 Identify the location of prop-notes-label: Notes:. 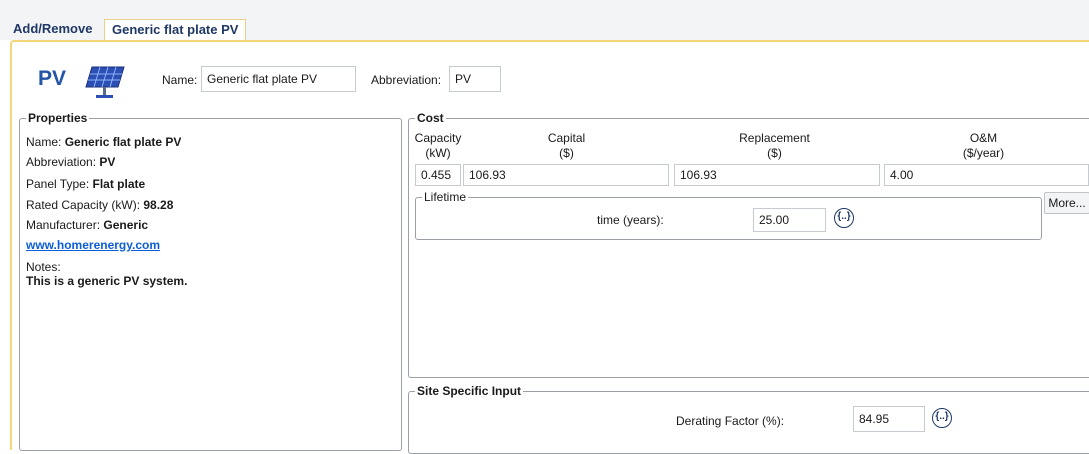
(43, 267).